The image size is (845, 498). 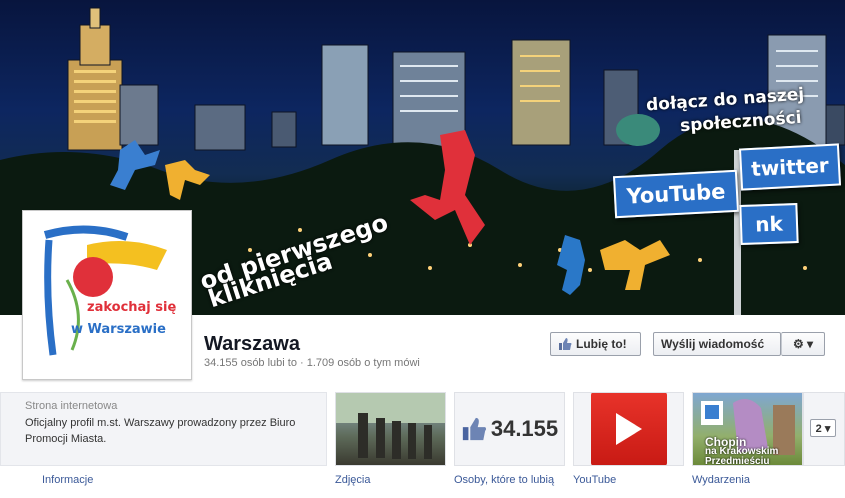 What do you see at coordinates (71, 406) in the screenshot?
I see `about-label: Strona internetowa` at bounding box center [71, 406].